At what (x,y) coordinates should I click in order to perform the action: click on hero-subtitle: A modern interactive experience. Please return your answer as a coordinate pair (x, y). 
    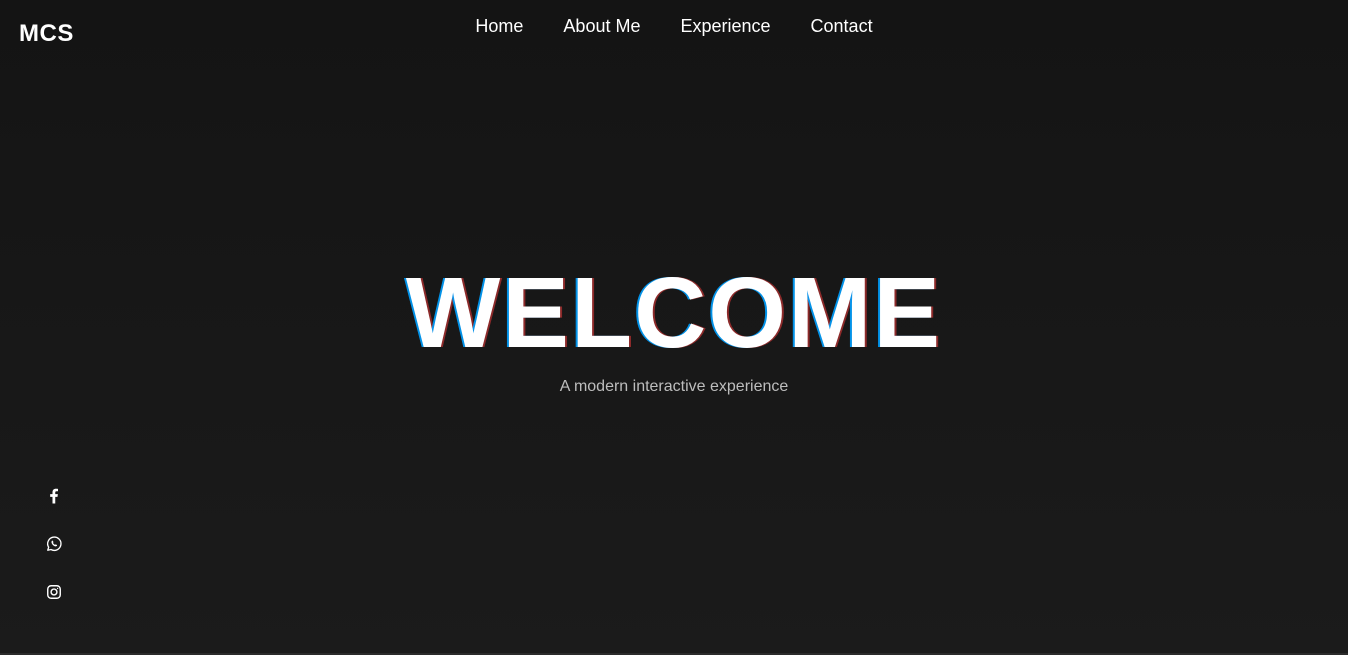
    Looking at the image, I should click on (674, 386).